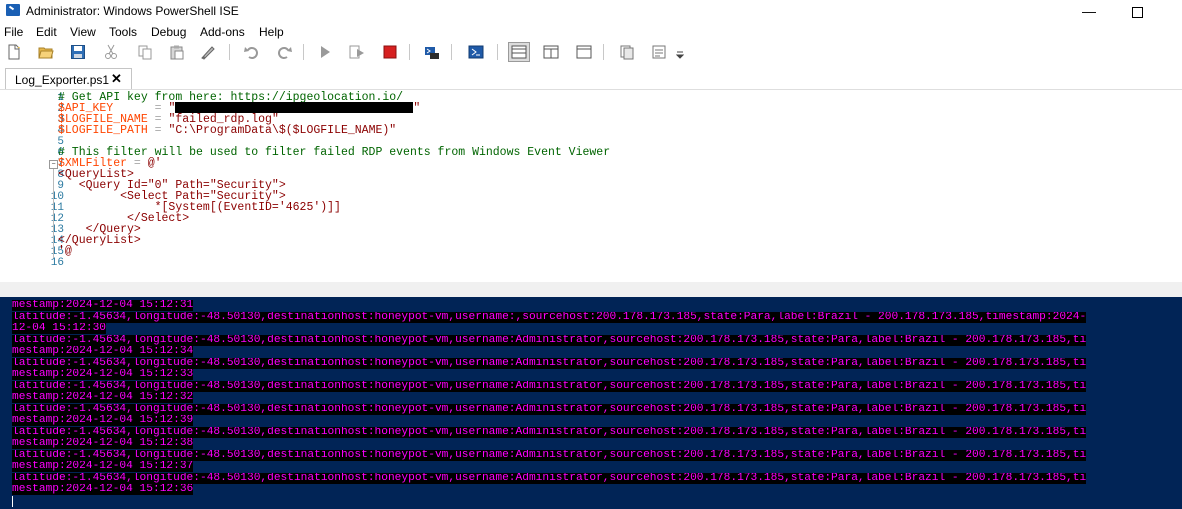 Image resolution: width=1182 pixels, height=509 pixels. I want to click on code-variable: $LOGFILE_PATH, so click(103, 130).